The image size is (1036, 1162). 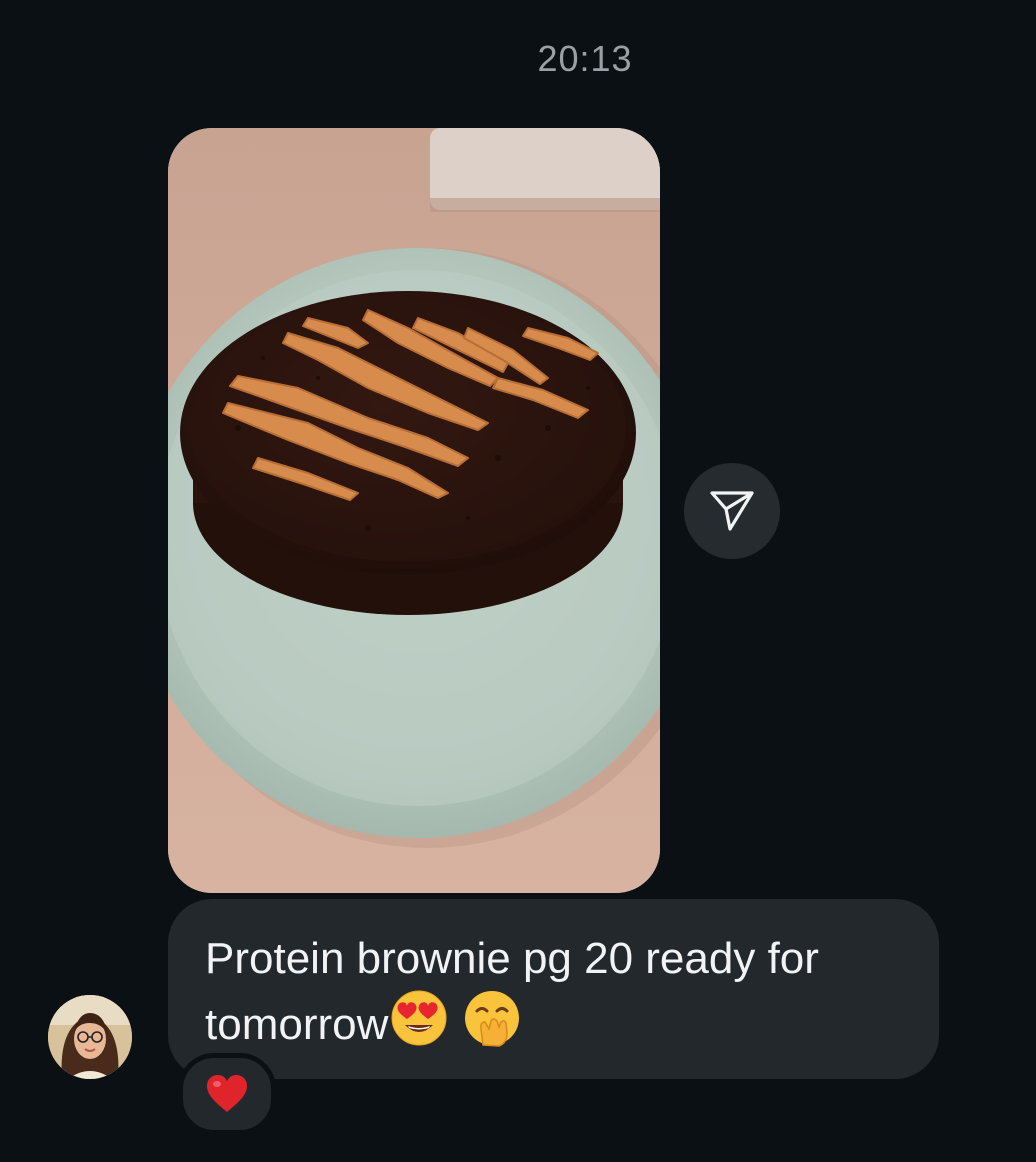 I want to click on reaction-badge, so click(x=227, y=1094).